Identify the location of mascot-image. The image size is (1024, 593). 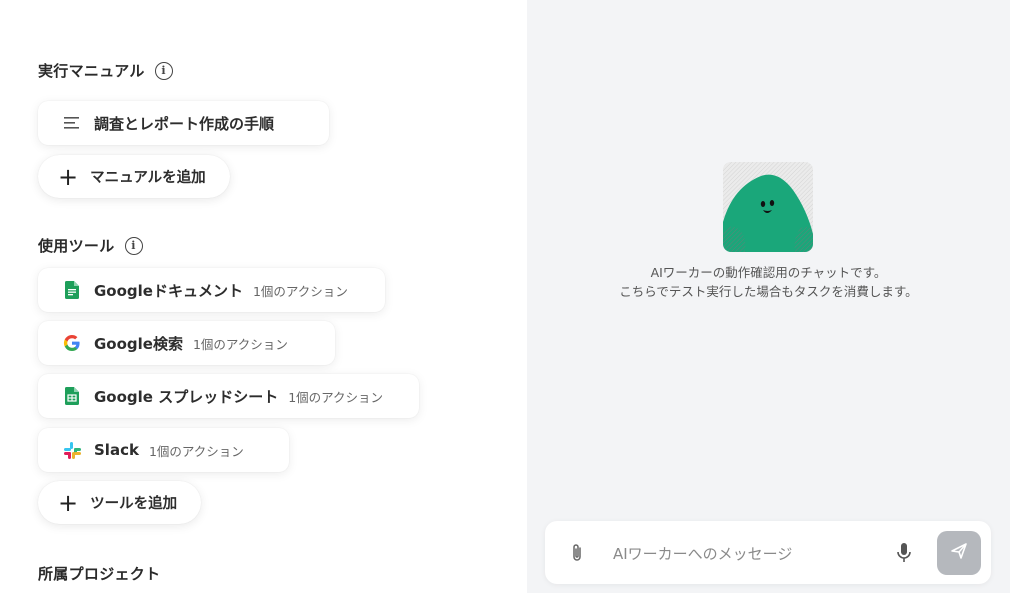
(768, 207).